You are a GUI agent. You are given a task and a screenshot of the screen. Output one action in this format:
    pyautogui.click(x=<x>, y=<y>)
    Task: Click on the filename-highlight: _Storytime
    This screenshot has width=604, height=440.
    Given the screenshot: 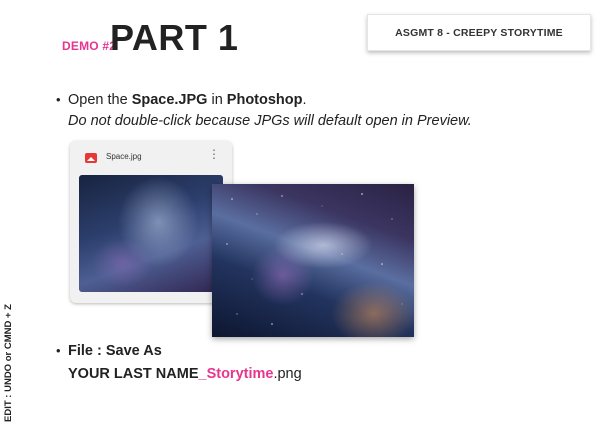 What is the action you would take?
    pyautogui.click(x=236, y=374)
    